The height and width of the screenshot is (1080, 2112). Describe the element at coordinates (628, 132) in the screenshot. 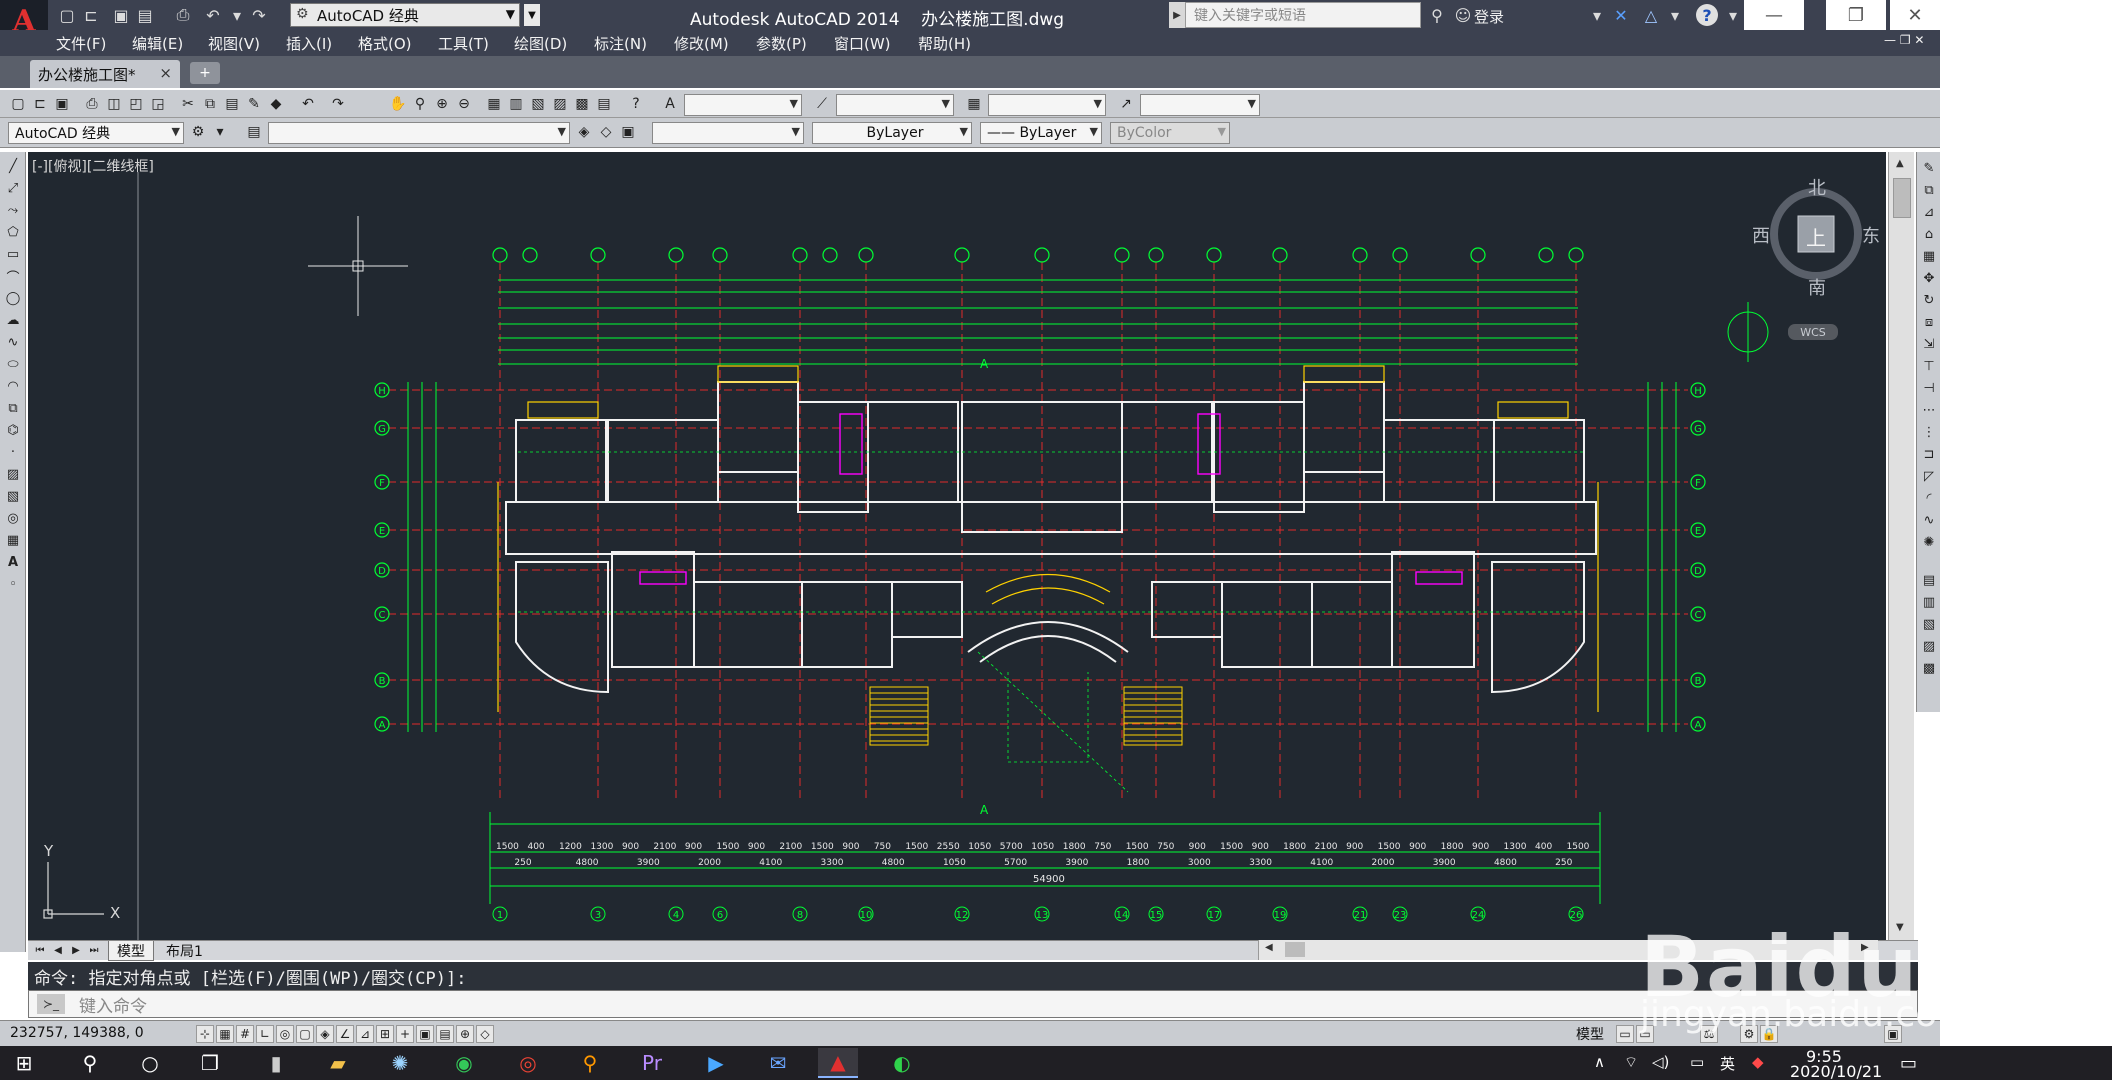

I see `layer-states-icon: ▣` at that location.